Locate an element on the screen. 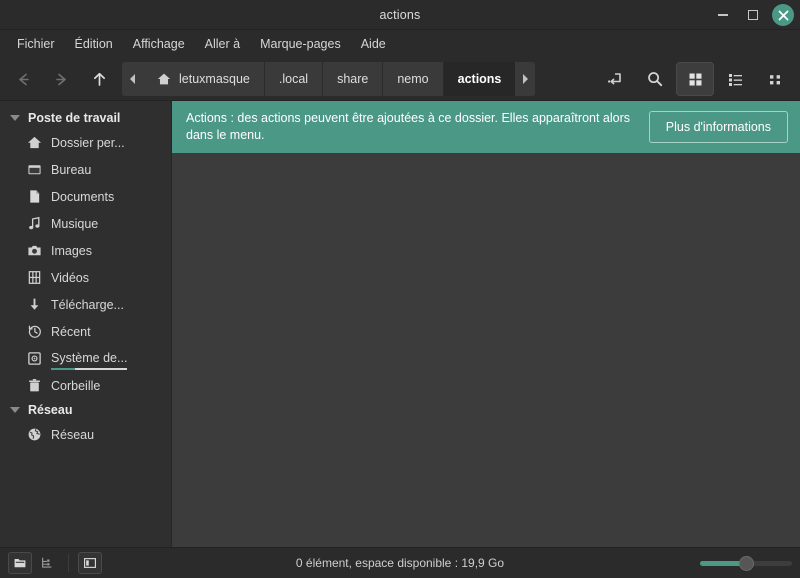 This screenshot has height=578, width=800. sidebar-group-label: Poste de travail is located at coordinates (74, 118).